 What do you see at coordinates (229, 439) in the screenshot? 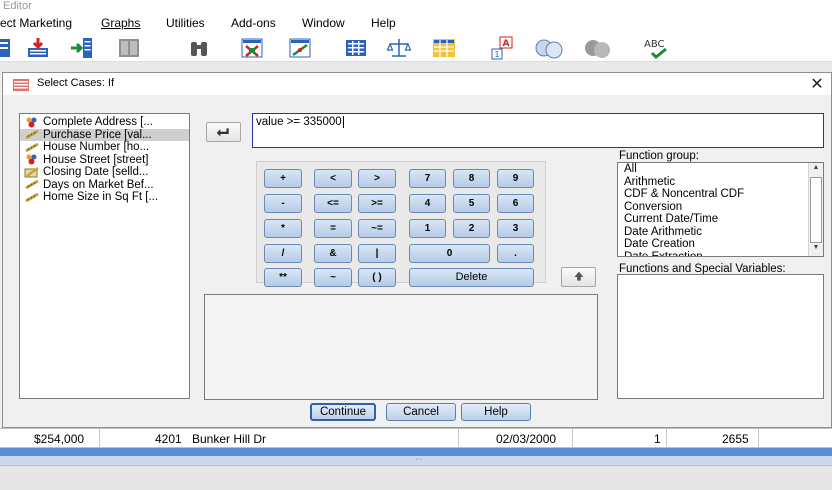
I see `cell-street: Bunker Hill Dr` at bounding box center [229, 439].